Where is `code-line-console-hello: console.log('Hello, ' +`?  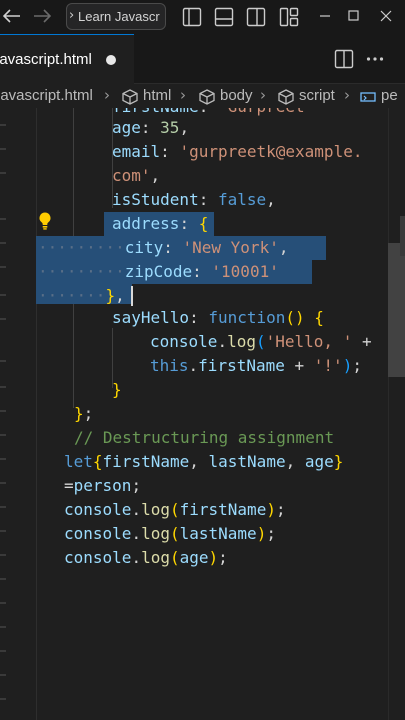 code-line-console-hello: console.log('Hello, ' + is located at coordinates (261, 341).